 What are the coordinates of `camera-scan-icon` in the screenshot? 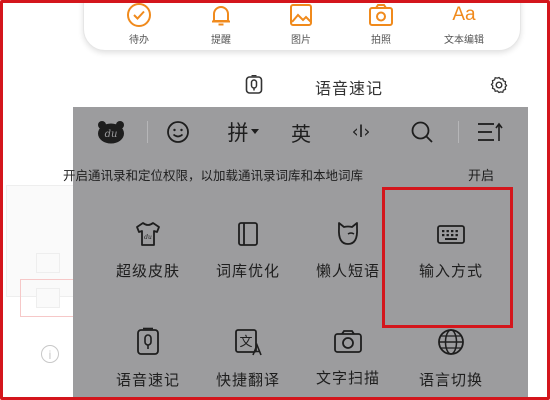 It's located at (348, 341).